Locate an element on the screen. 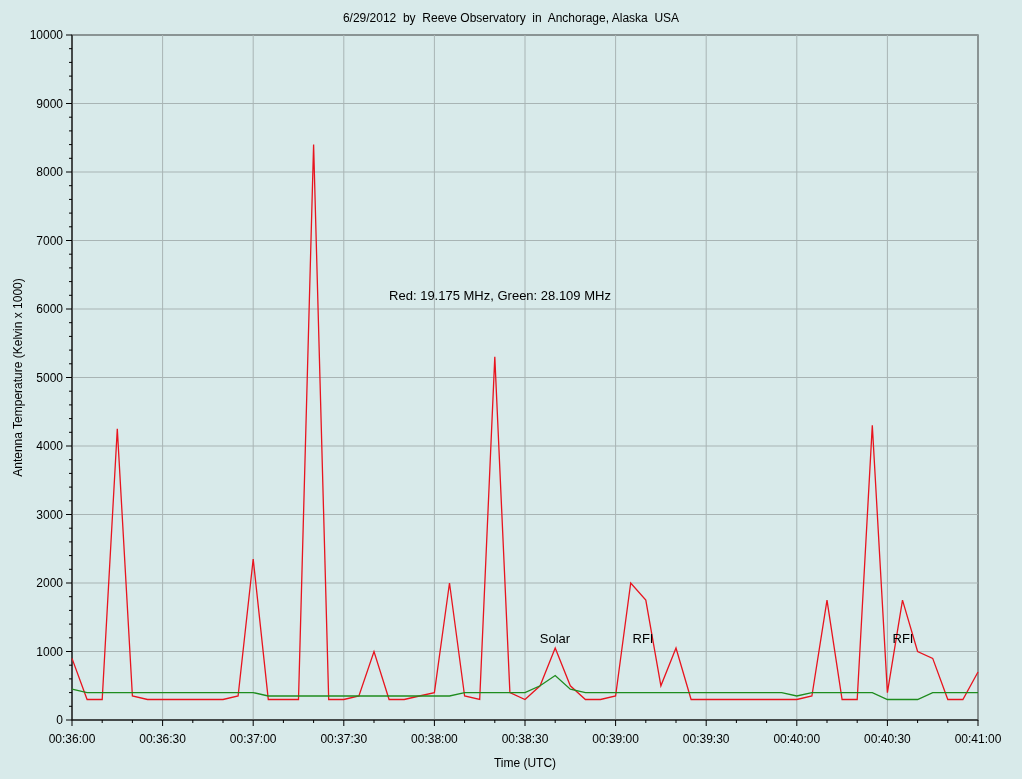 The width and height of the screenshot is (1022, 779). tick-label: 00:41:00 is located at coordinates (978, 739).